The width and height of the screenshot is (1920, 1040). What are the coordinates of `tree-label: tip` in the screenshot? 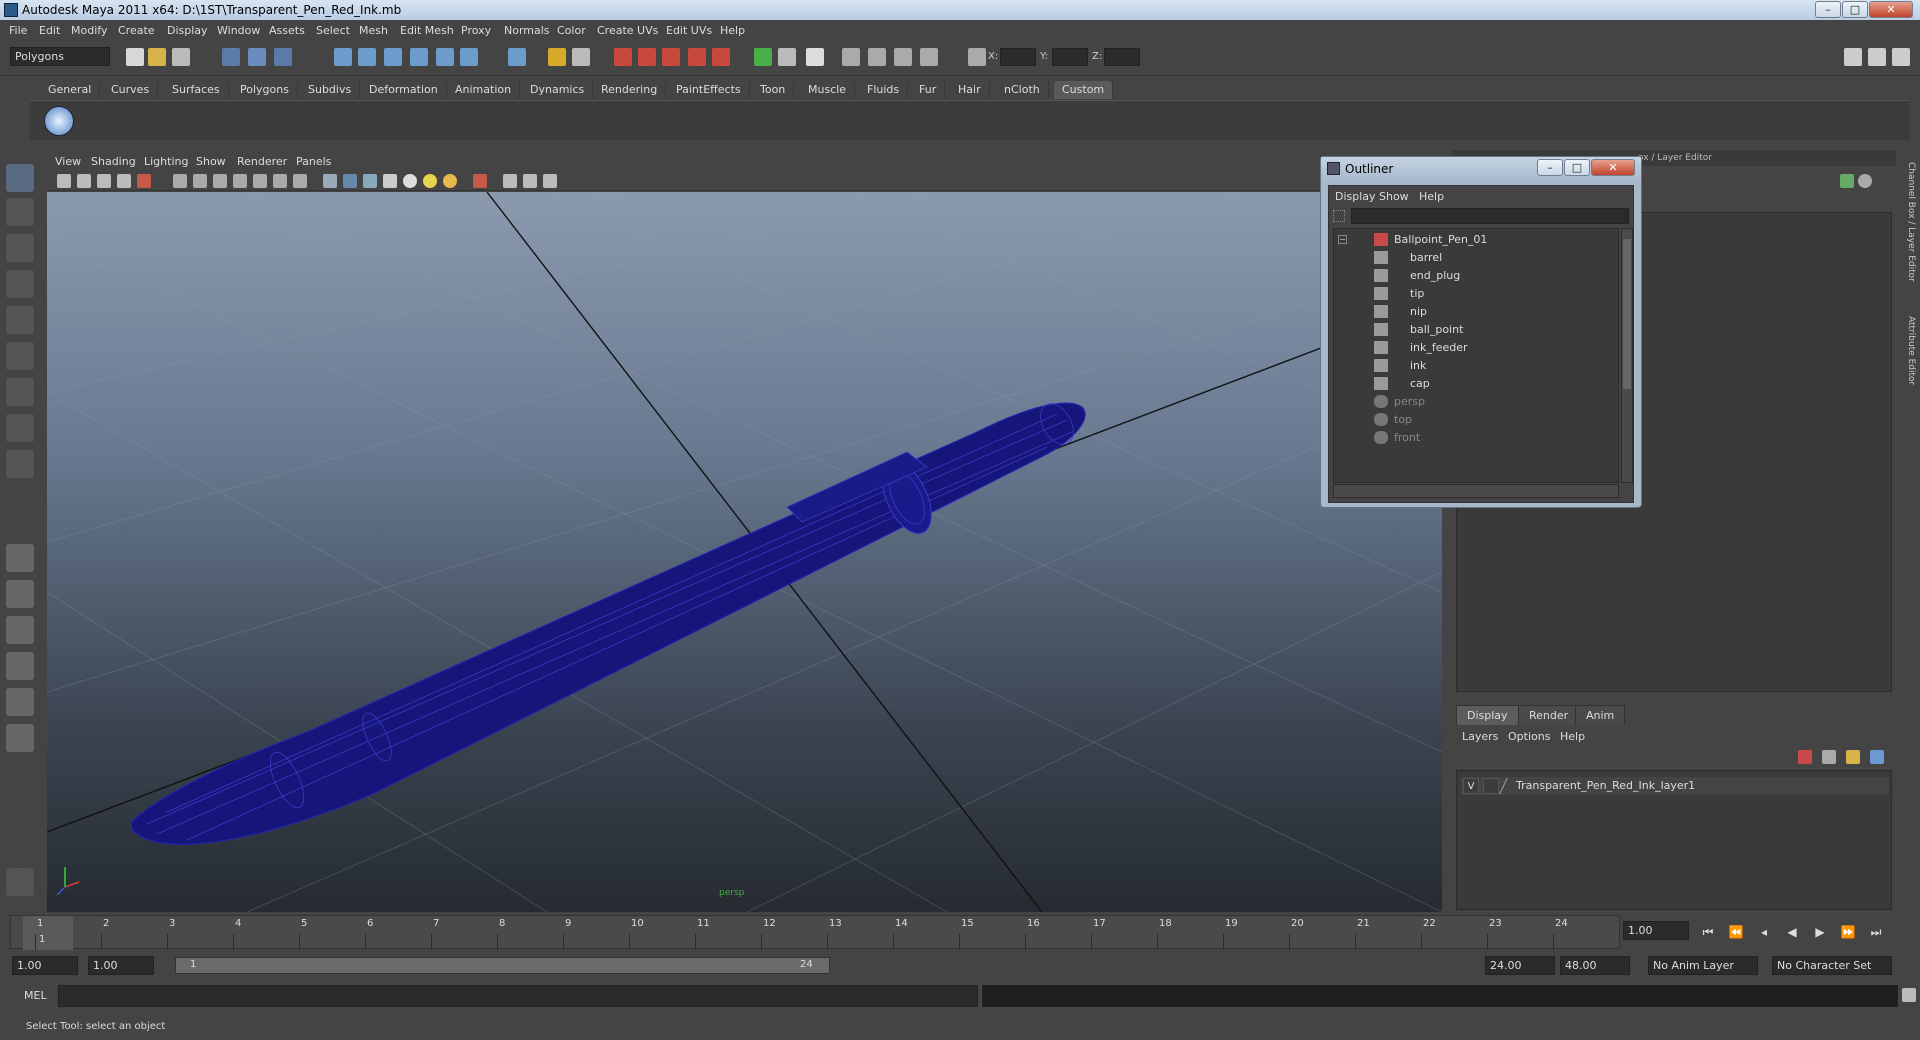 It's located at (1417, 293).